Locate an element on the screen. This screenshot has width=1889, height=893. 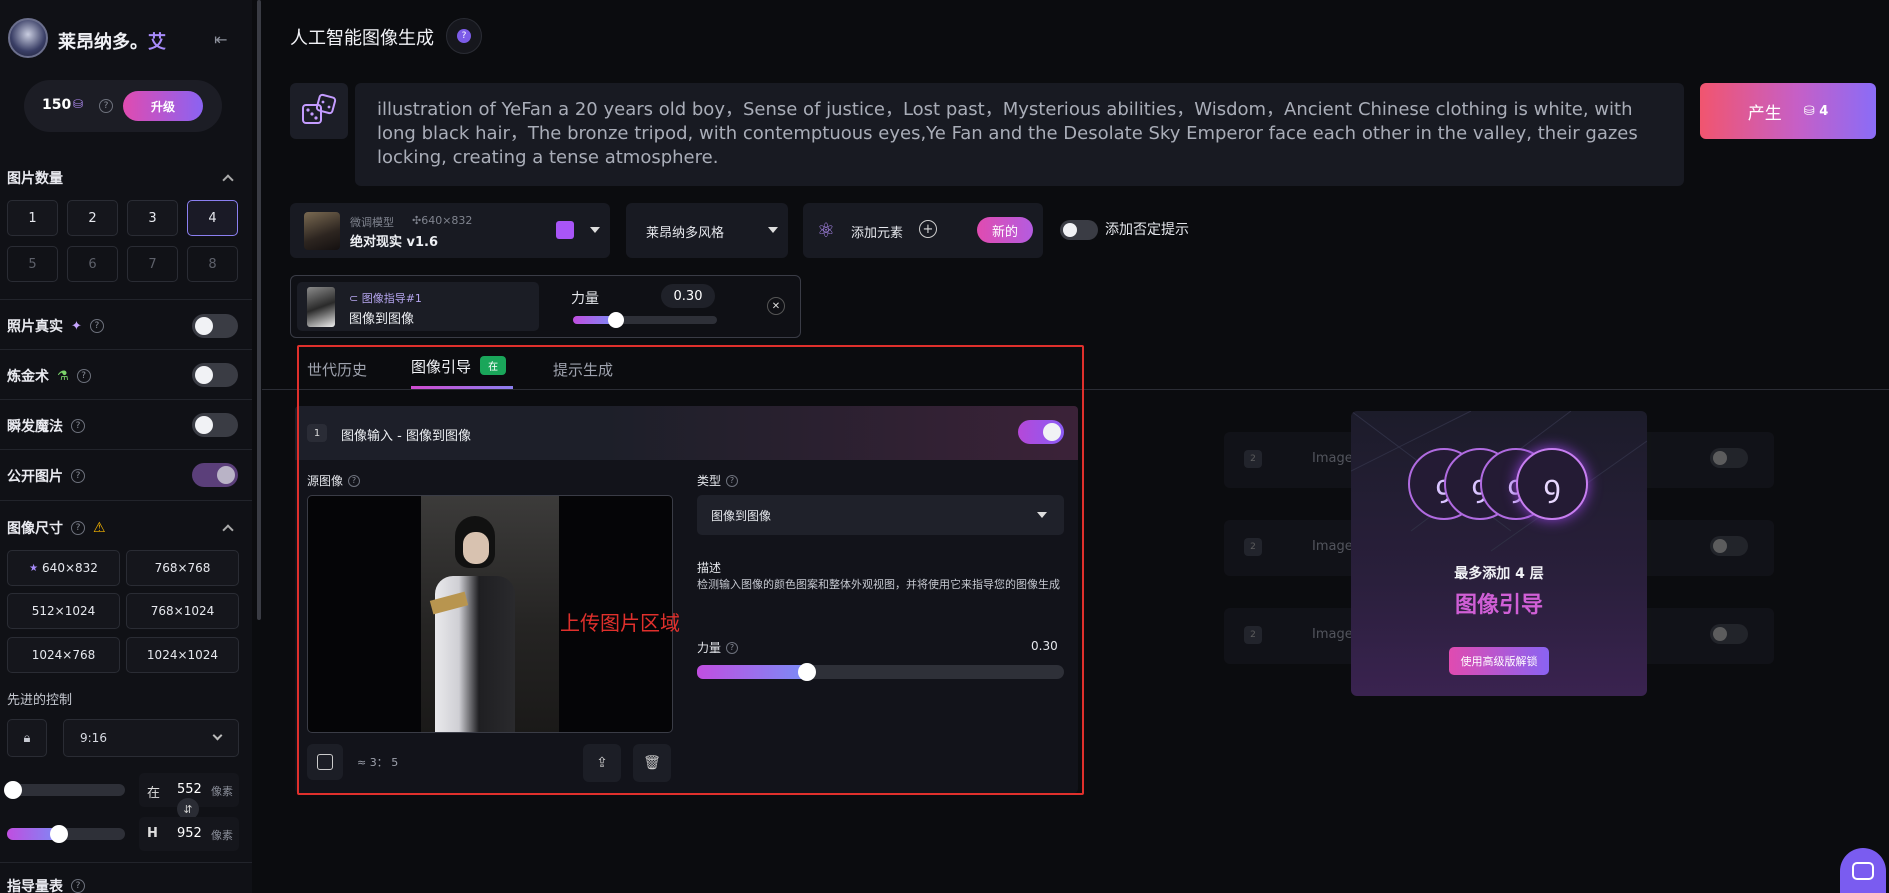
strength-label: 力量 is located at coordinates (709, 648).